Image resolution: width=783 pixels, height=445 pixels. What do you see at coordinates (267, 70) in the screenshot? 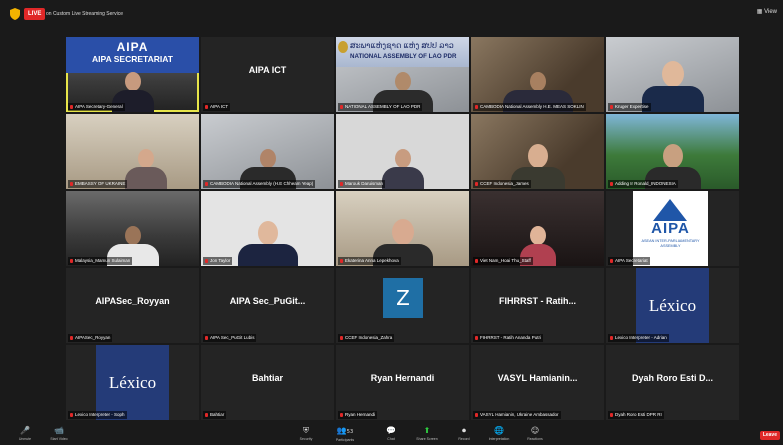
I see `participant-display-name: AIPA ICT` at bounding box center [267, 70].